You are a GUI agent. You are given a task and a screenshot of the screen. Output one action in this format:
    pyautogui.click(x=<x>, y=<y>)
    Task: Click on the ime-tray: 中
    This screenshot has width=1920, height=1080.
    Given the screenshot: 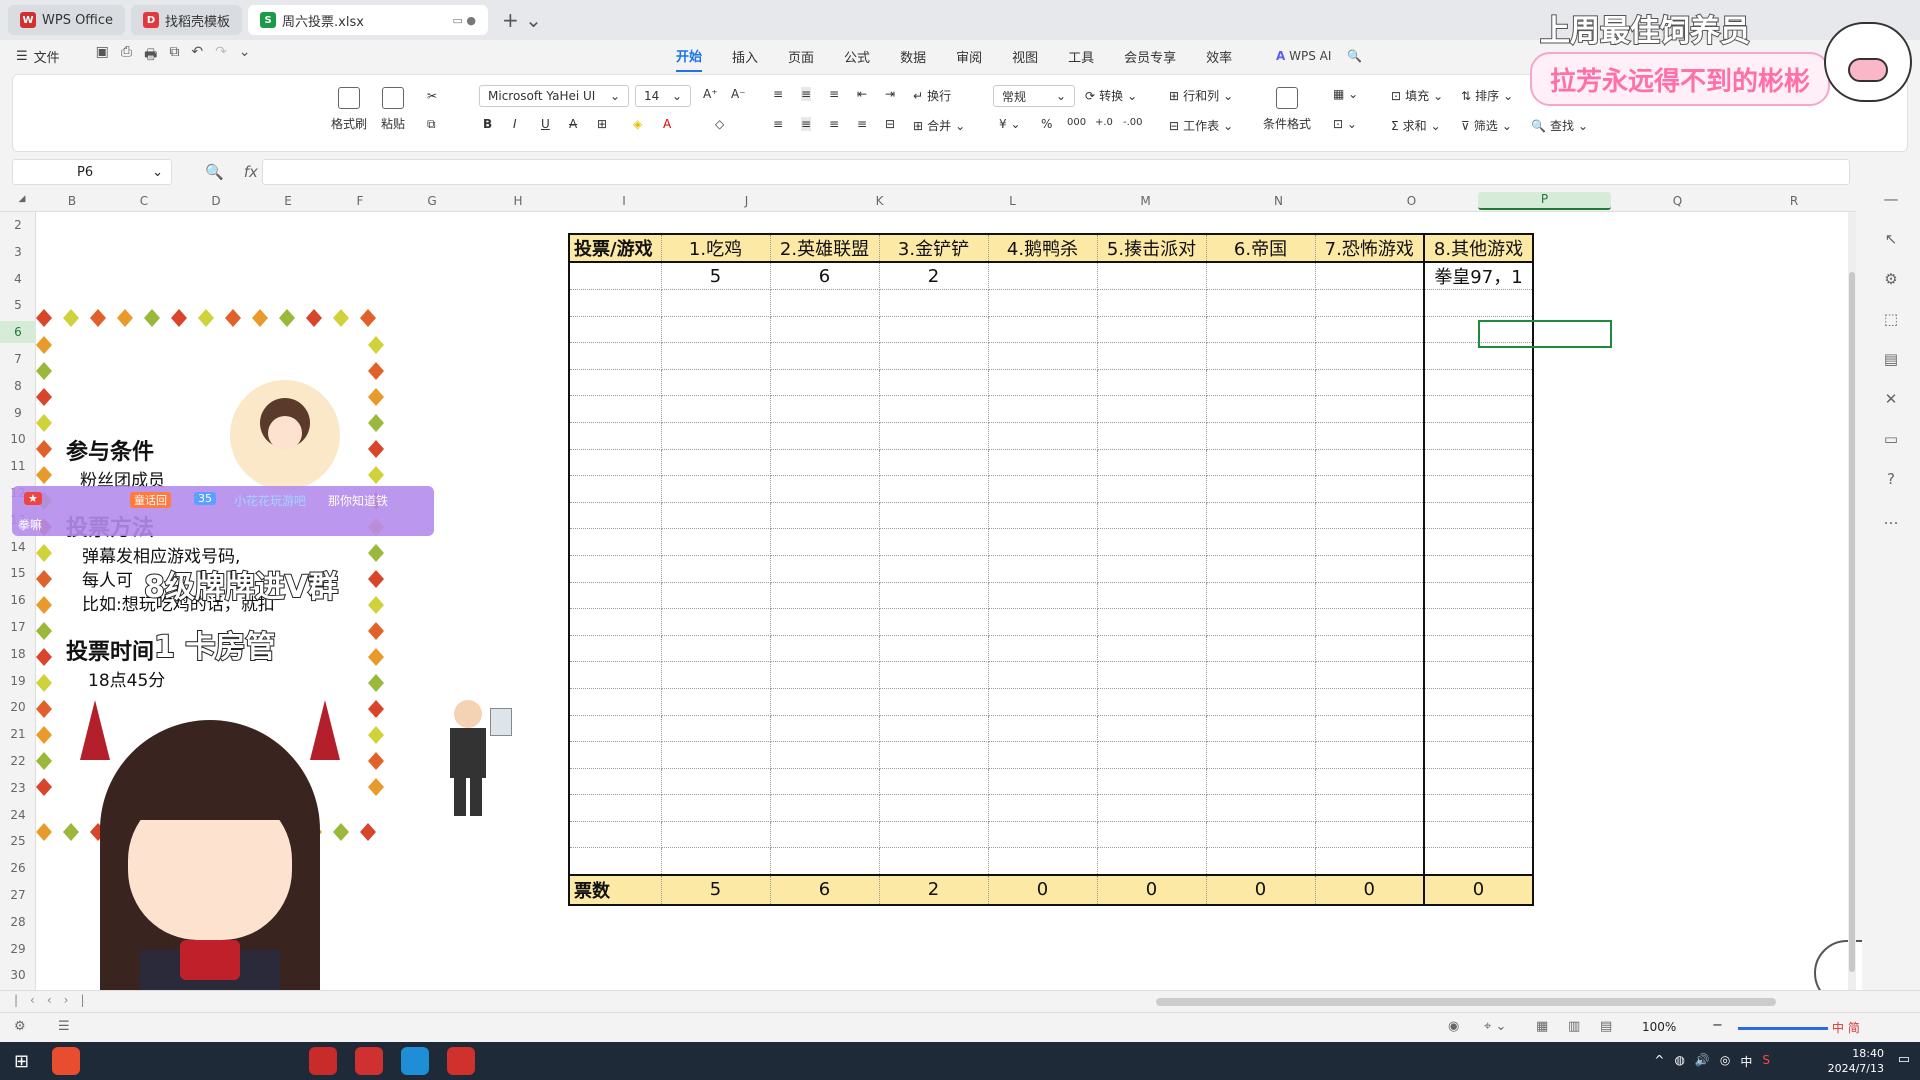 What is the action you would take?
    pyautogui.click(x=1746, y=1061)
    